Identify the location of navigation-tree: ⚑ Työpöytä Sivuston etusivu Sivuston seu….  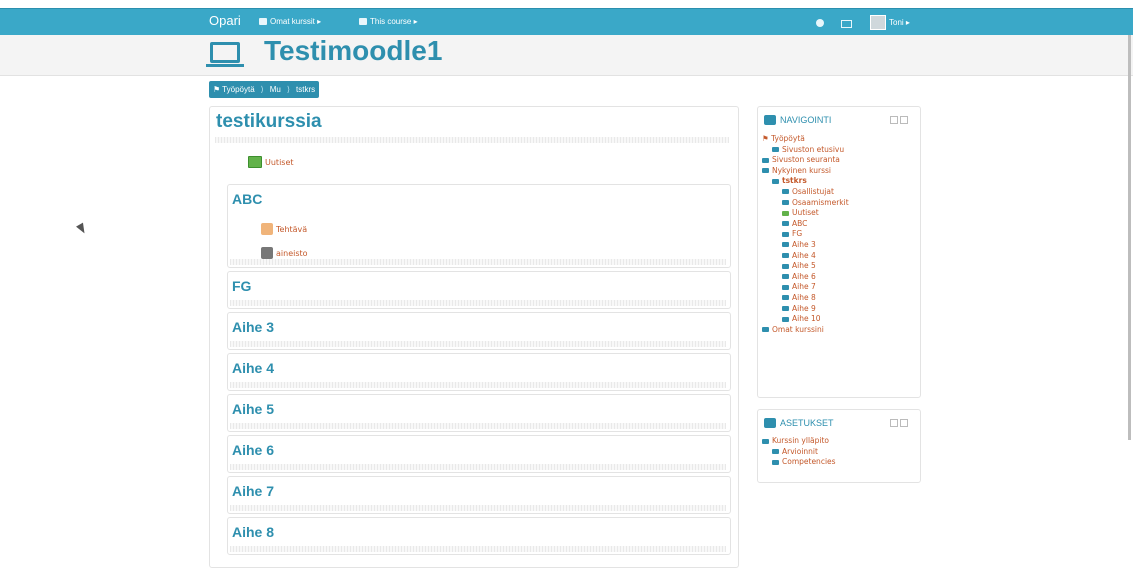
(805, 234).